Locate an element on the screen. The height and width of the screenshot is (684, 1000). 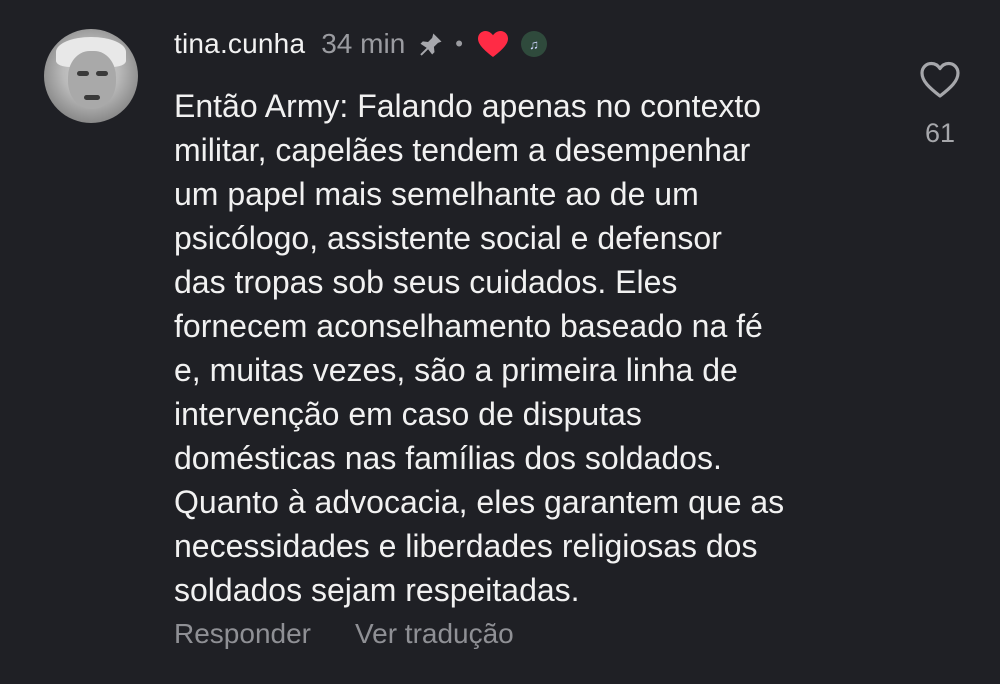
comment-line: intervenção em caso de disputas is located at coordinates (408, 414).